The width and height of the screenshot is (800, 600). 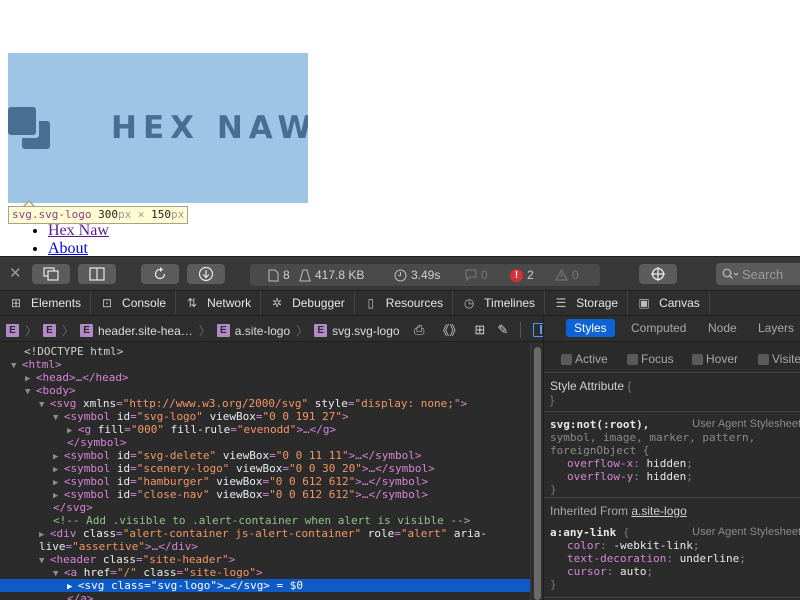 What do you see at coordinates (78, 230) in the screenshot?
I see `nav-link-hex-naw: Hex Naw` at bounding box center [78, 230].